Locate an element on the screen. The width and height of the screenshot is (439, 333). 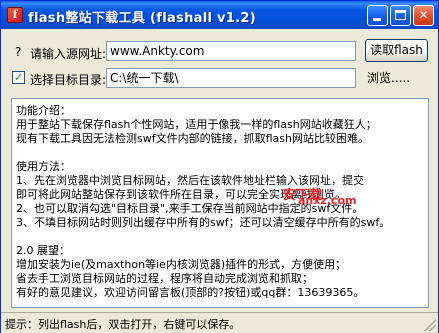
checkmark-icon: ✓ is located at coordinates (18, 77).